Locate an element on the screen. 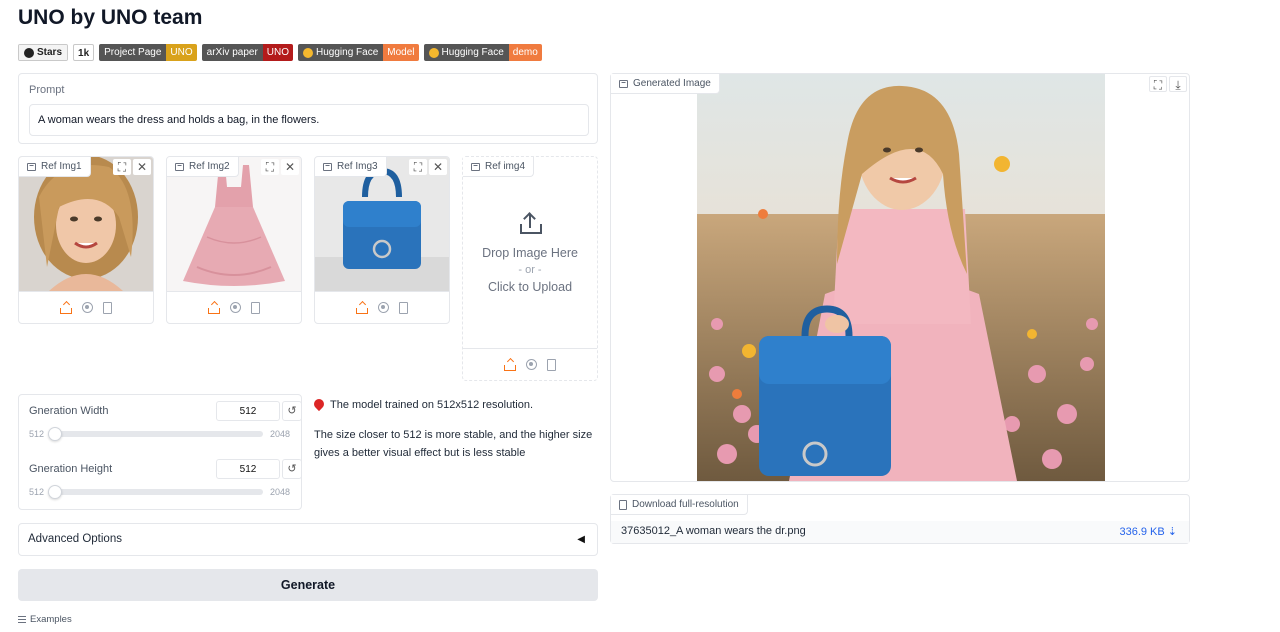  ref-image-2-preview is located at coordinates (234, 224).